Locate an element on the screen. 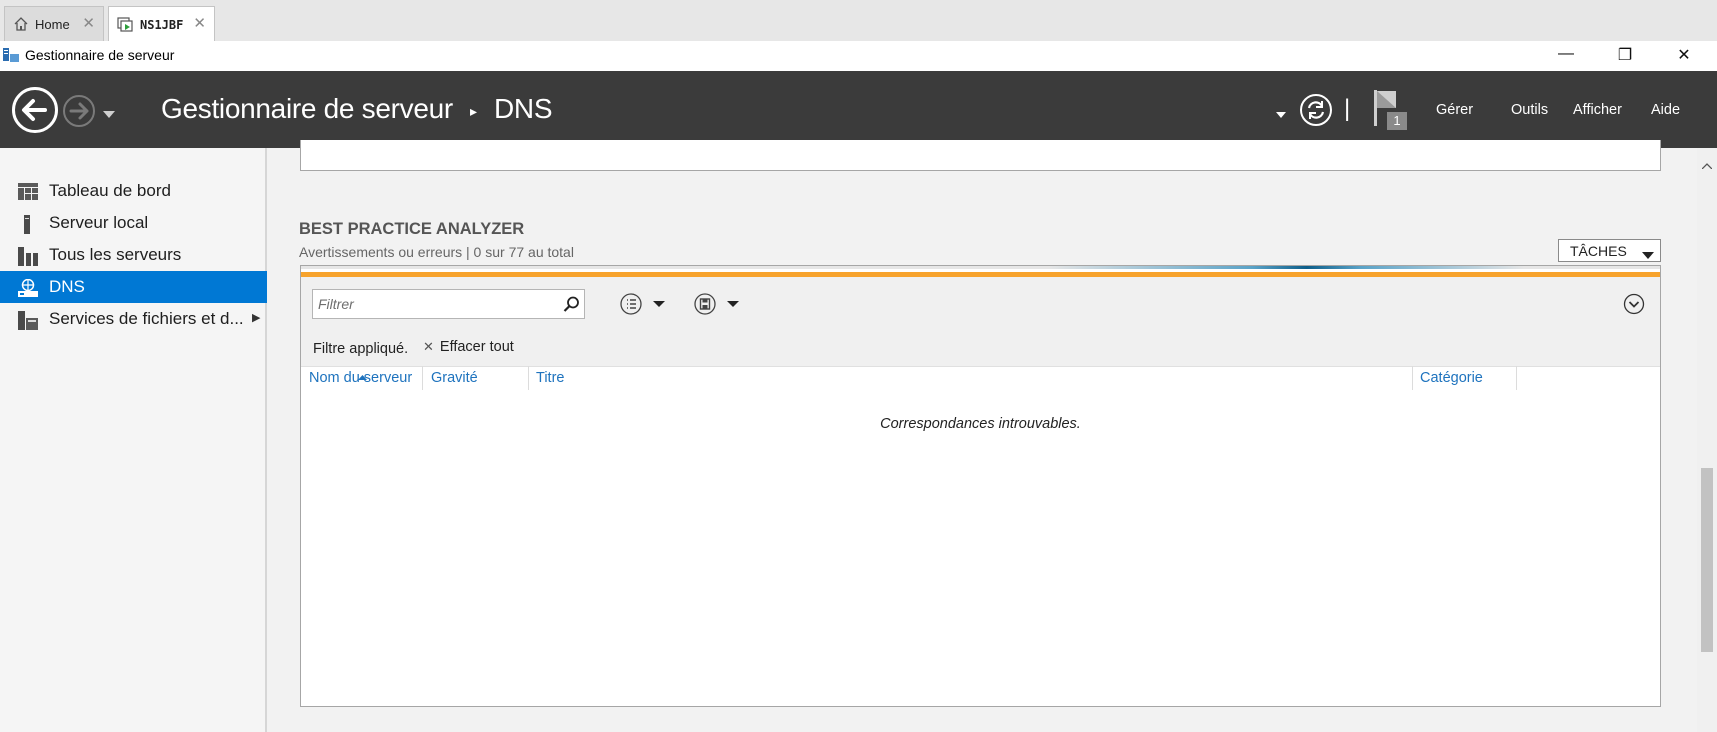 This screenshot has height=732, width=1717. sidebar-item-file-services: Services de fichiers et d... ▶ is located at coordinates (133, 319).